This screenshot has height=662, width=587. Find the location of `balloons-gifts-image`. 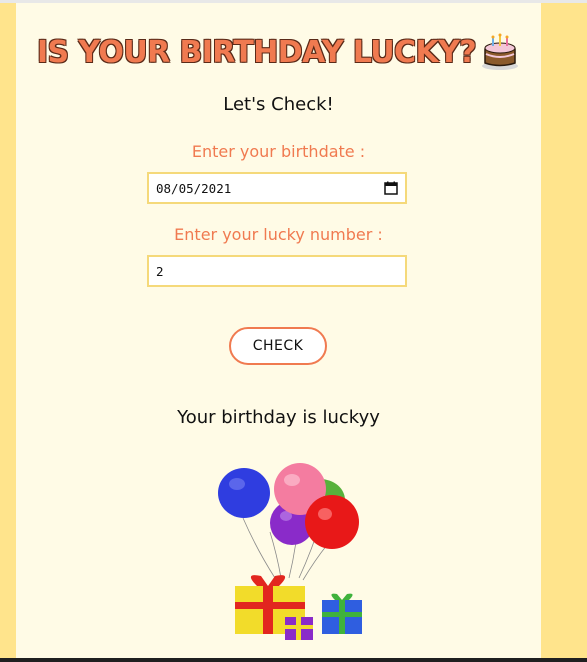

balloons-gifts-image is located at coordinates (290, 551).